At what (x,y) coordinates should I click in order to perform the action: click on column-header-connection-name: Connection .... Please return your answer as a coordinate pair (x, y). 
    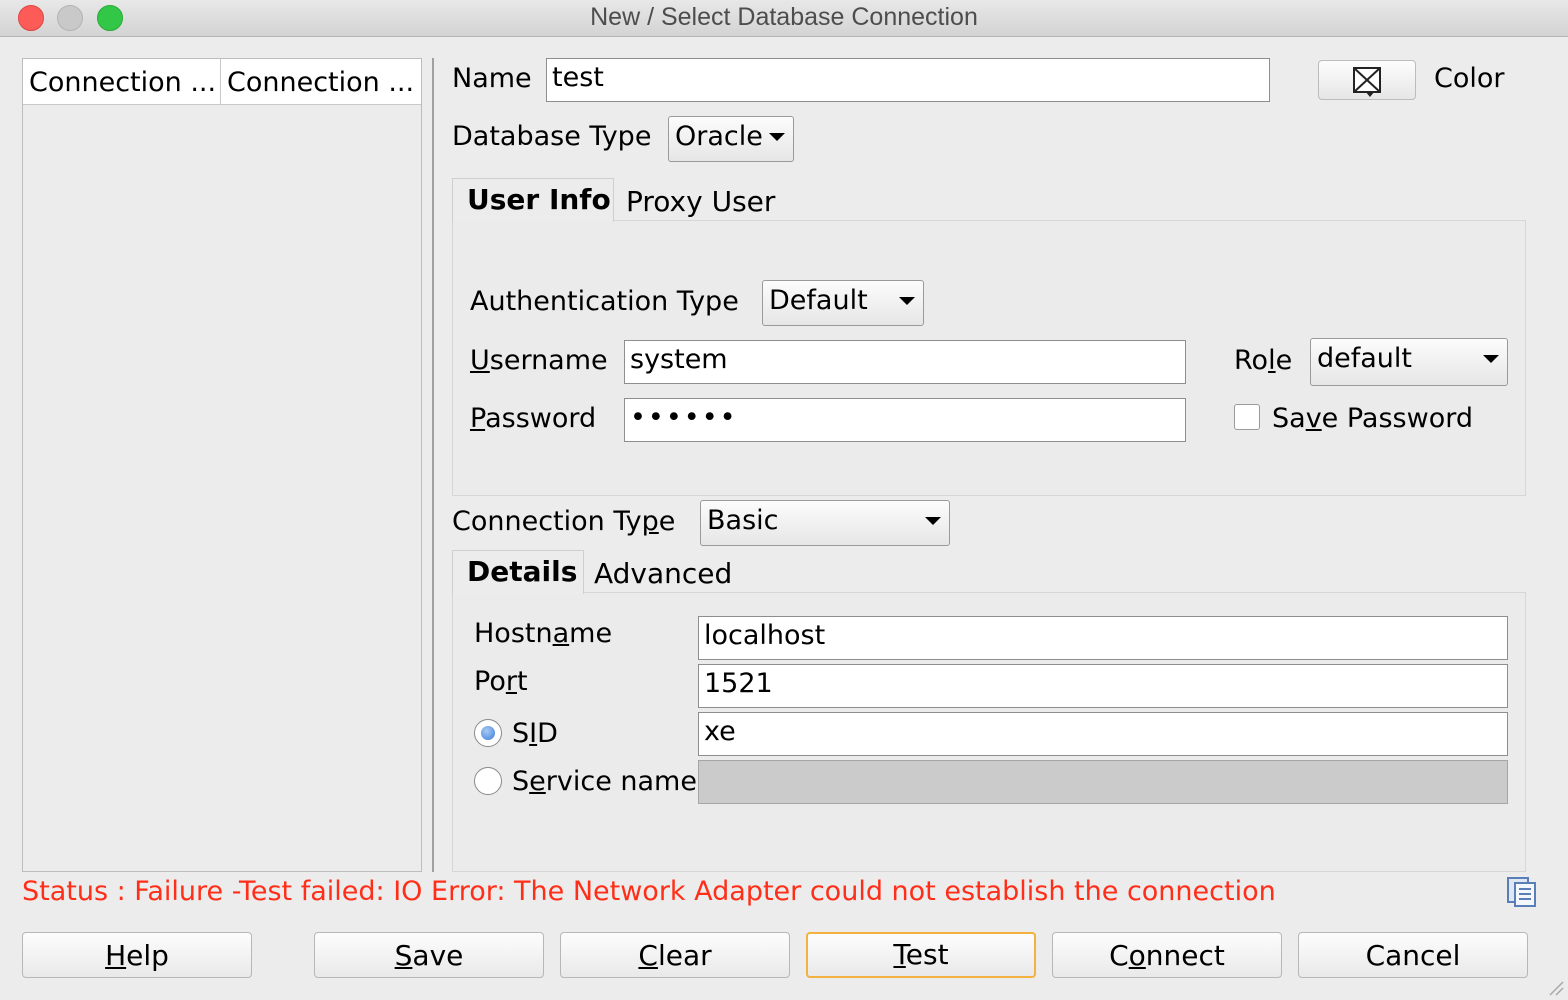
    Looking at the image, I should click on (122, 82).